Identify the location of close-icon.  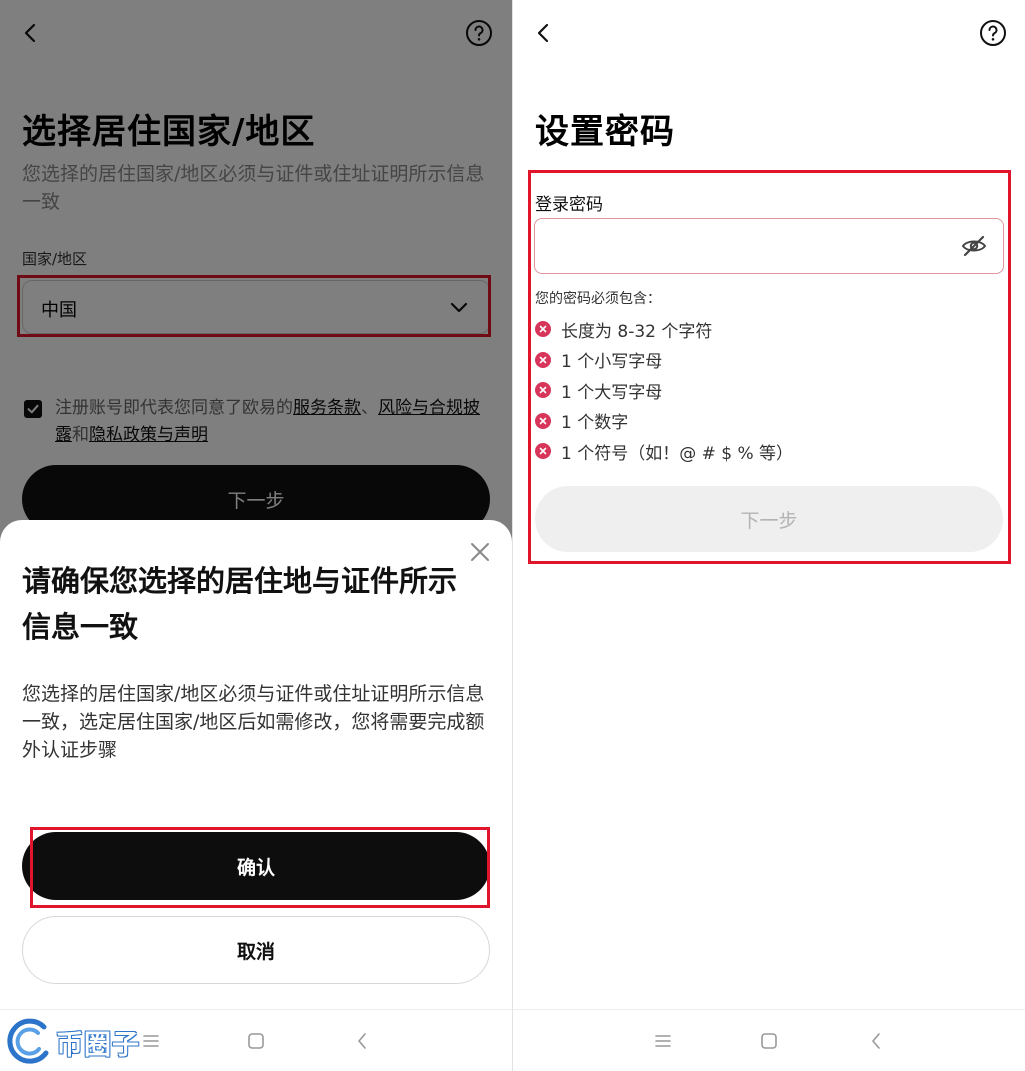
(480, 552).